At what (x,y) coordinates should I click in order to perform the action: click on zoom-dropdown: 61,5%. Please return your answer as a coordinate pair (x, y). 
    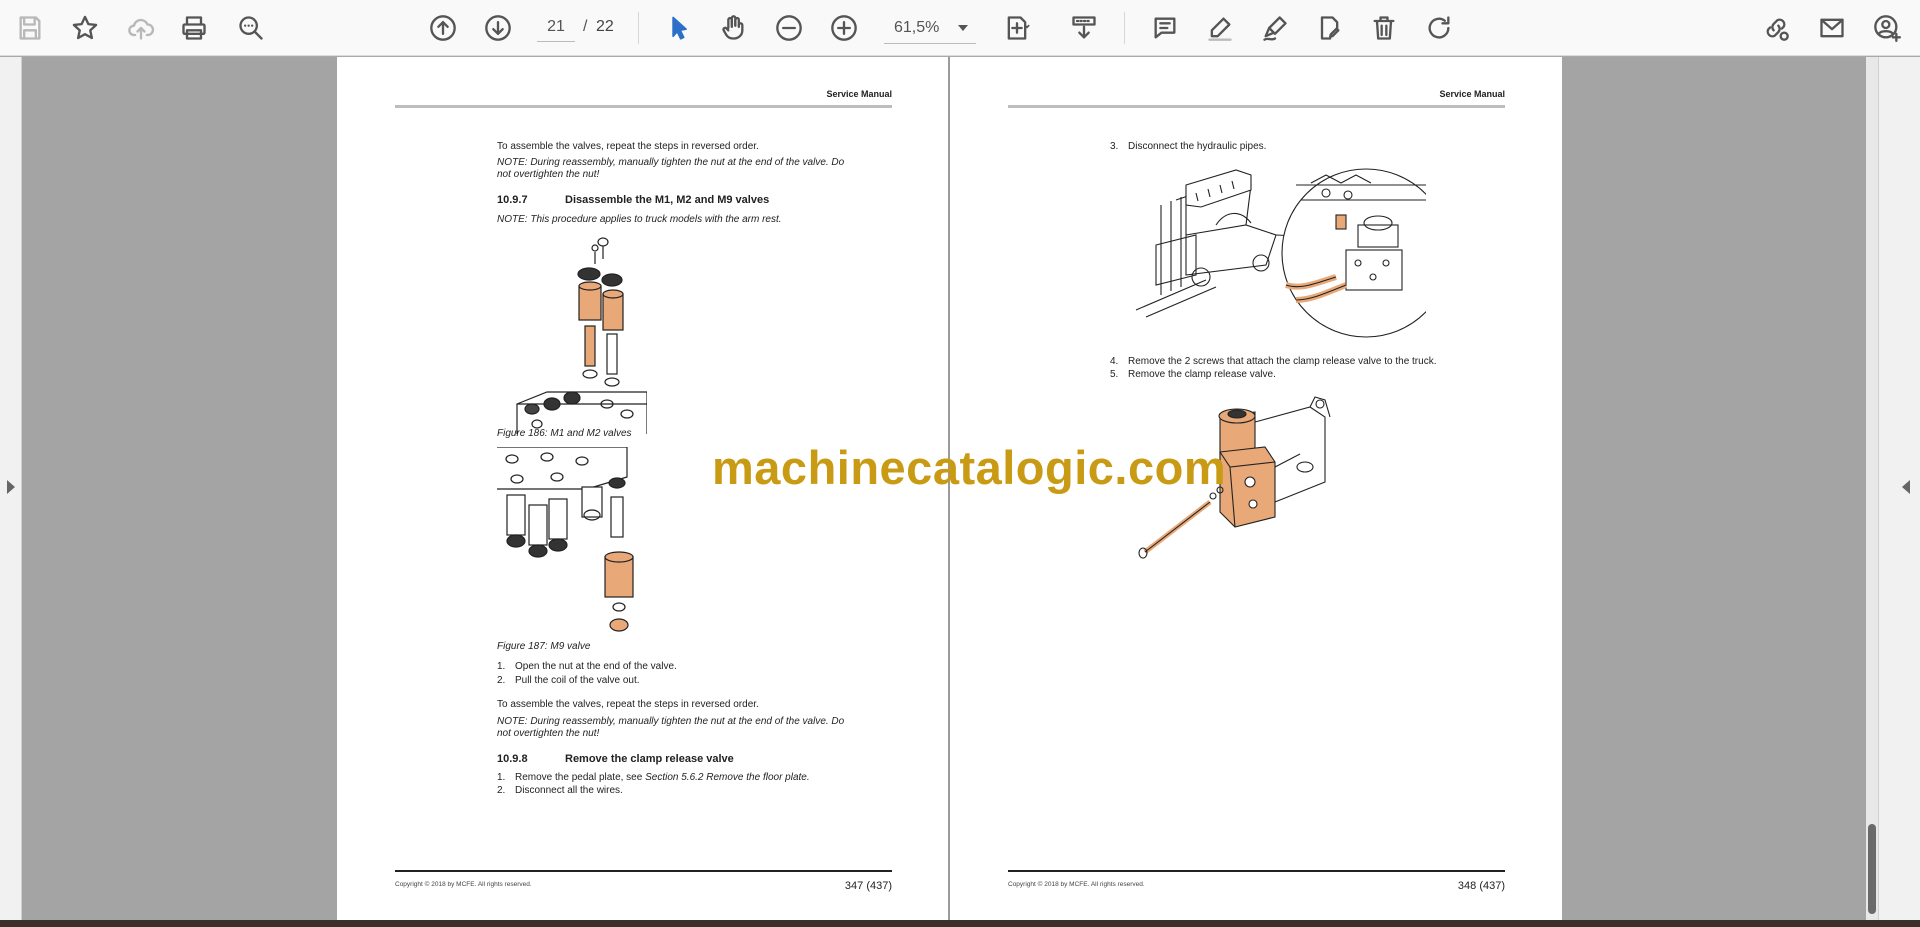
    Looking at the image, I should click on (930, 28).